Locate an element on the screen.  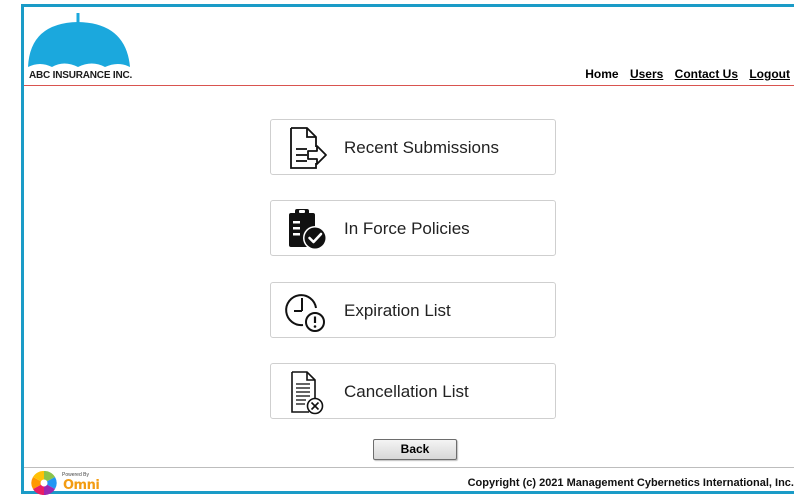
cancellation-list-button: Cancellation List is located at coordinates (413, 391).